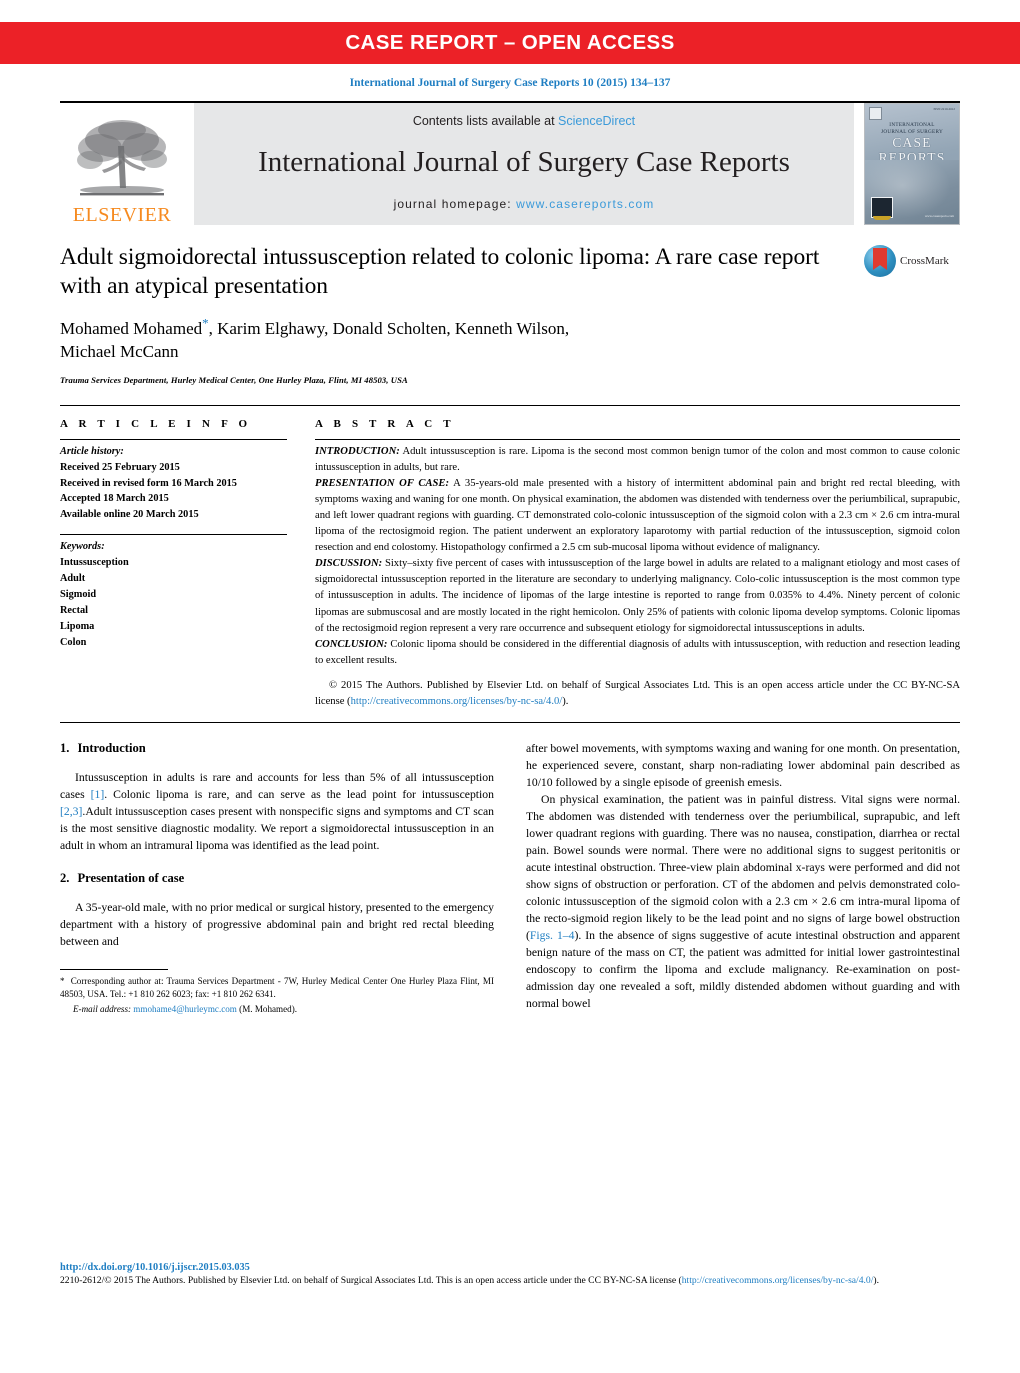  I want to click on section-heading-presentation: 2. Presentation of case, so click(277, 878).